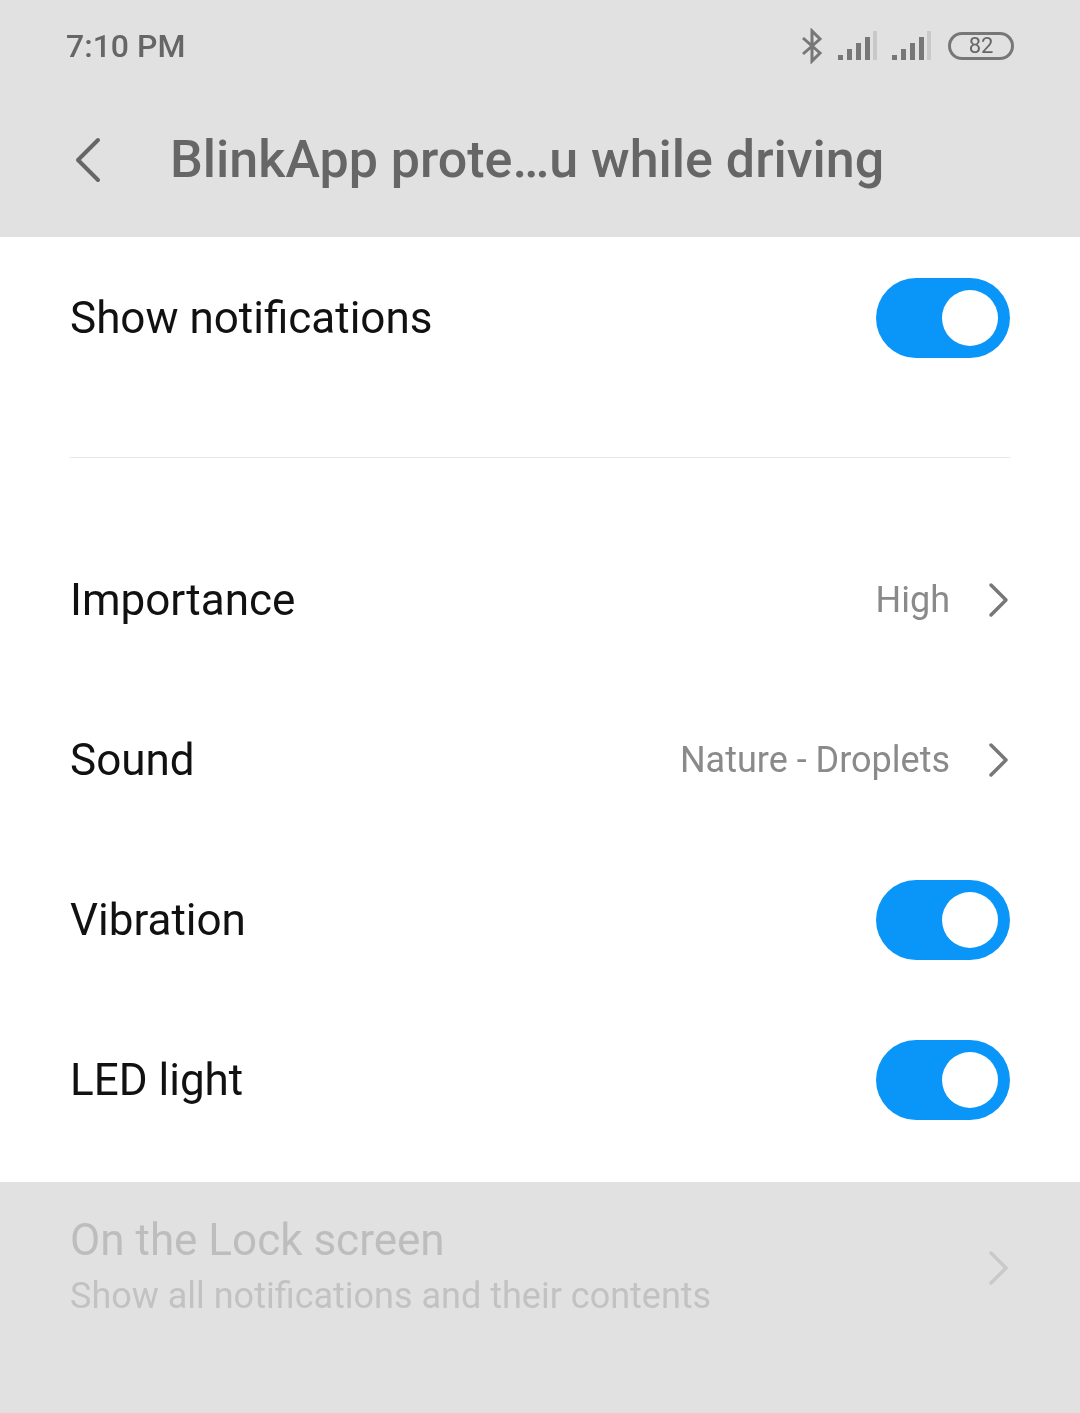 The height and width of the screenshot is (1413, 1080). I want to click on setting-label: Sound, so click(132, 760).